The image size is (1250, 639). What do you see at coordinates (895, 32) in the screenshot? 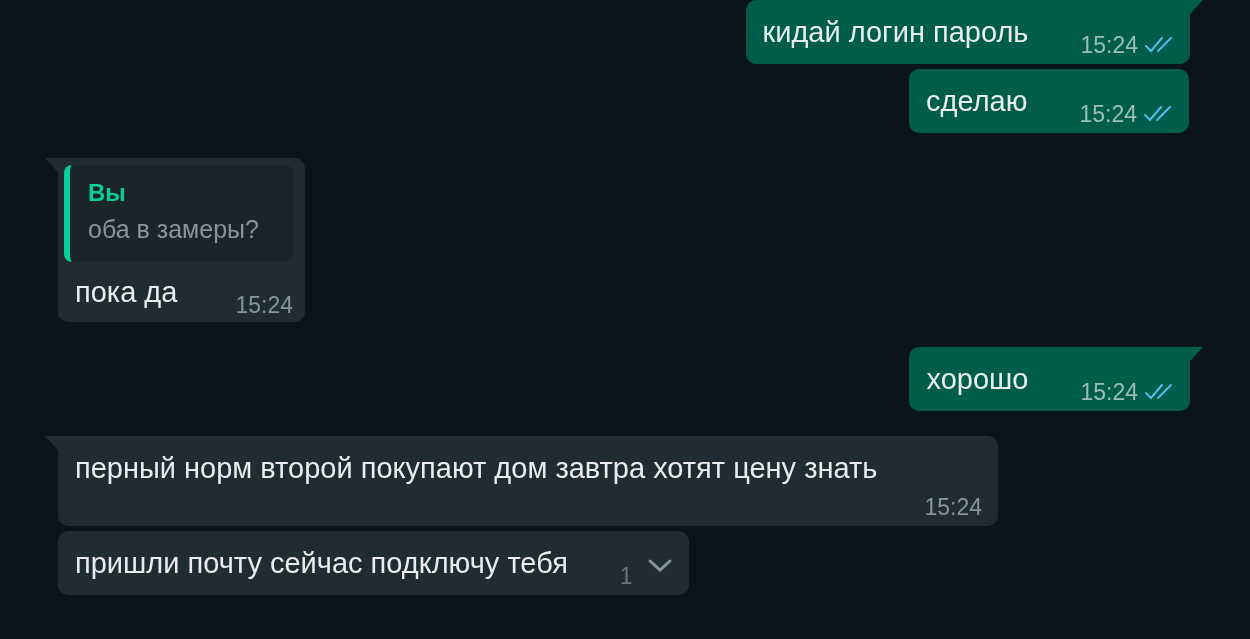
I see `message-text: кидай логин пароль` at bounding box center [895, 32].